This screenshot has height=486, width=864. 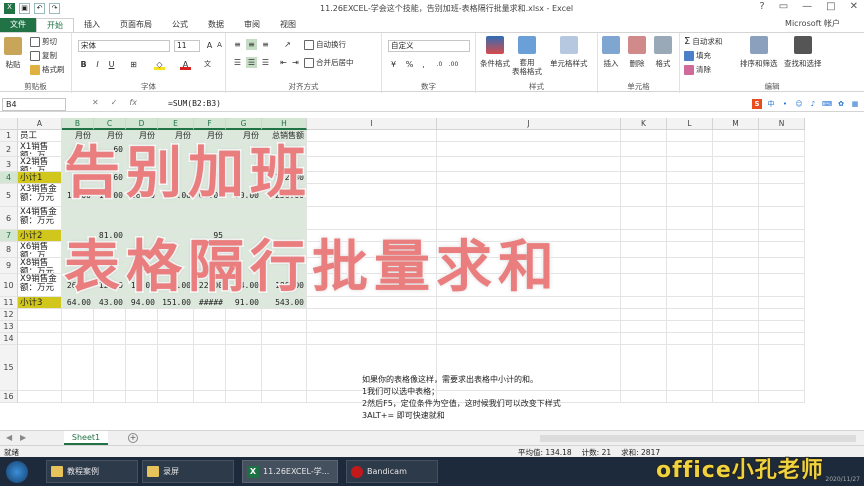 I want to click on row-header: 12, so click(x=9, y=315).